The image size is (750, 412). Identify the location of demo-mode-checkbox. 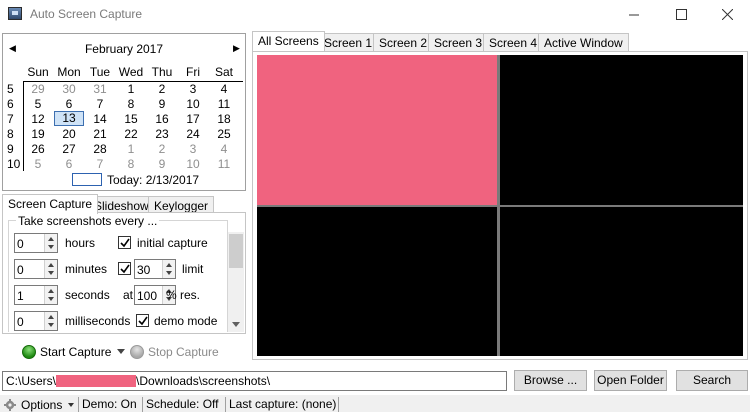
(142, 320).